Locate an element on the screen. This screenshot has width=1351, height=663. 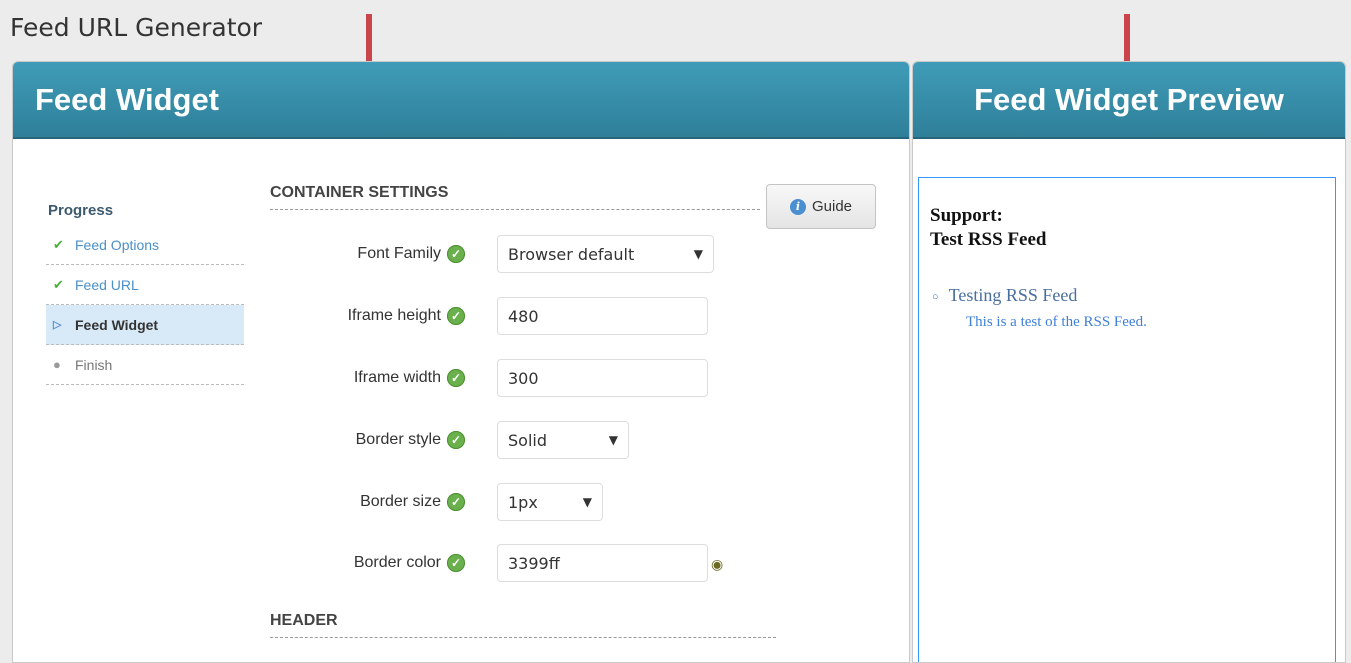
border-size-row: Border size ✓ is located at coordinates (367, 502).